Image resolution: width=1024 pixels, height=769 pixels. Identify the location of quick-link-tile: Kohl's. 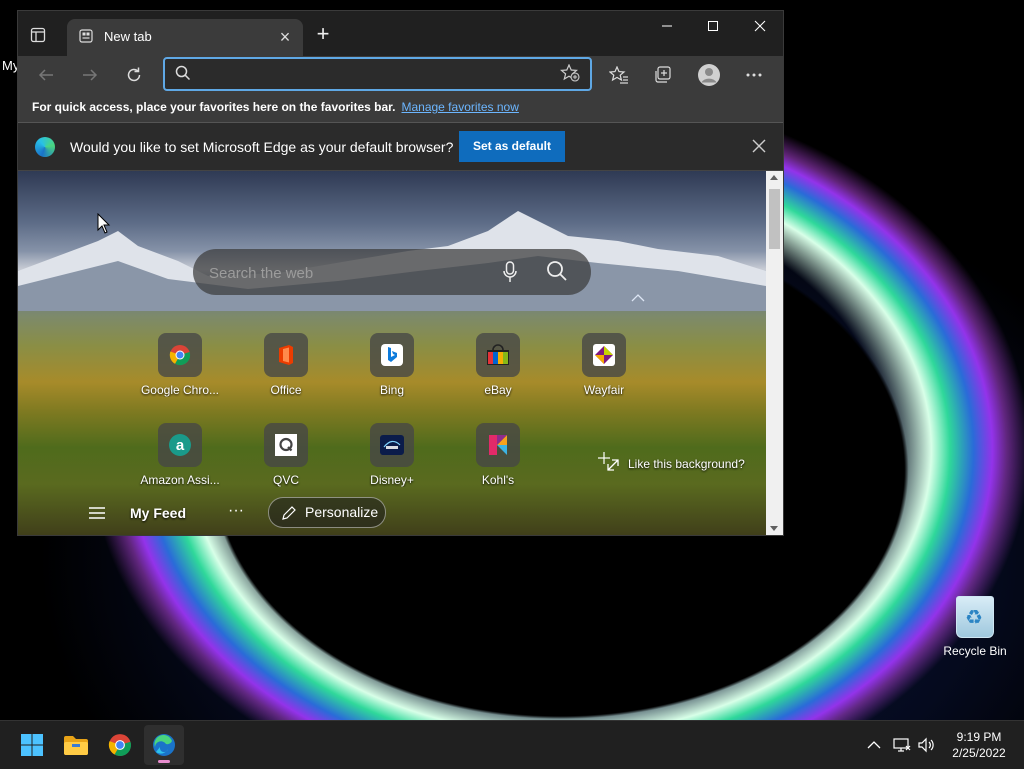
(498, 455).